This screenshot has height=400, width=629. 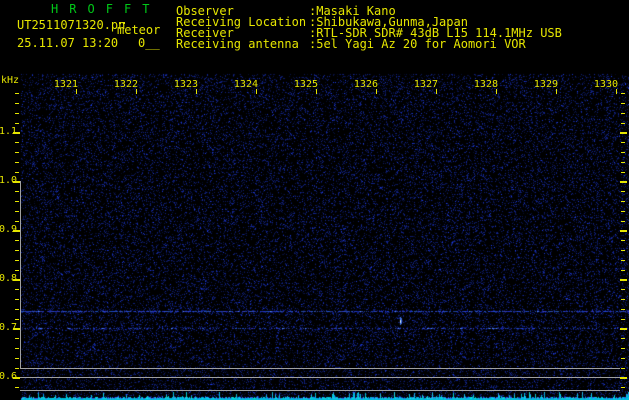 What do you see at coordinates (9, 131) in the screenshot?
I see `y-axis-tick-label: 1.1` at bounding box center [9, 131].